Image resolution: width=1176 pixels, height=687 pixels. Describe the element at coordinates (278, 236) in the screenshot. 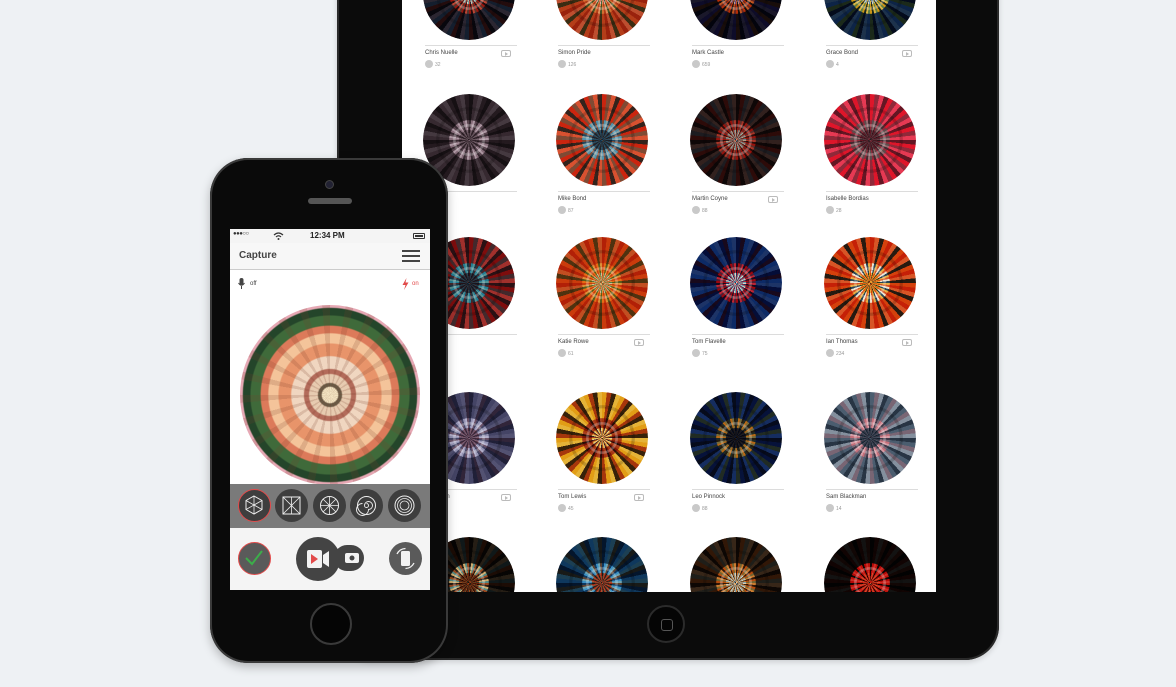

I see `wifi-icon` at that location.